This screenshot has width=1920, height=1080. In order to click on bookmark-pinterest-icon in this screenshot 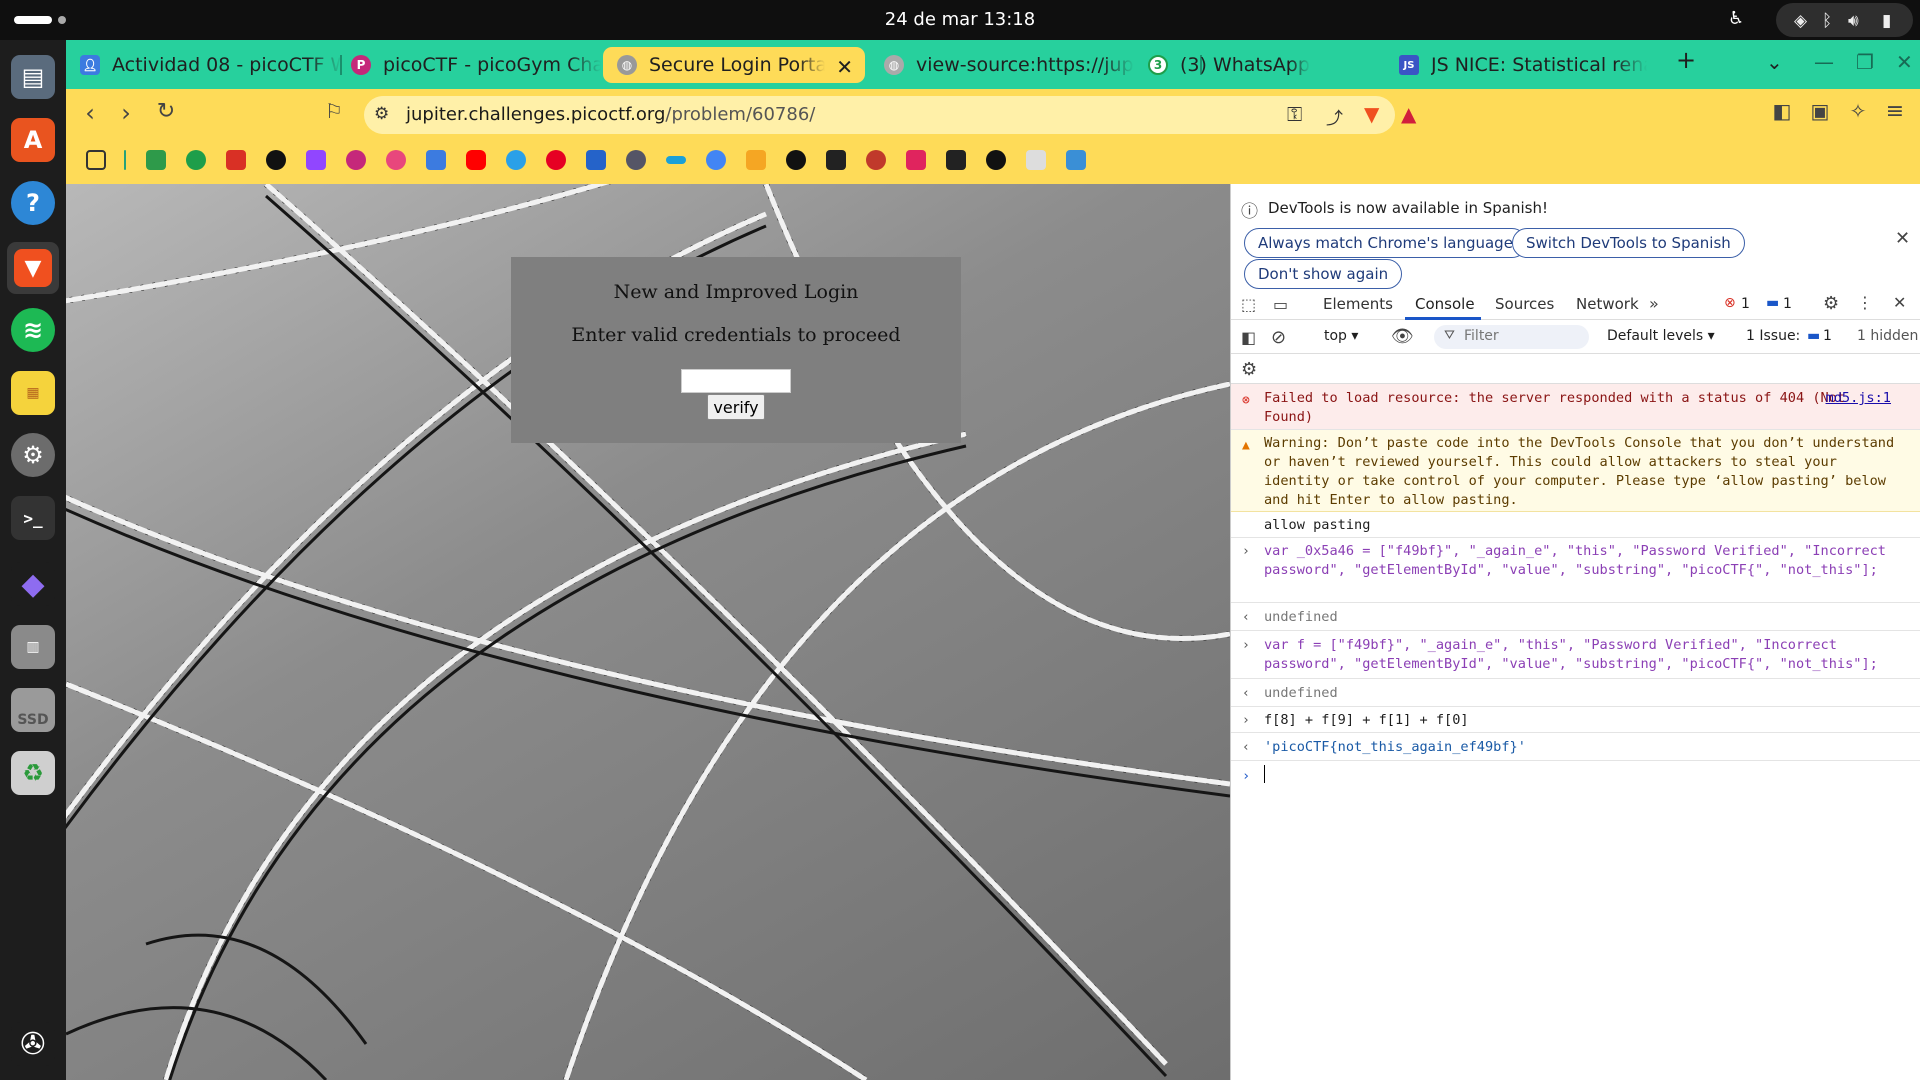, I will do `click(556, 160)`.